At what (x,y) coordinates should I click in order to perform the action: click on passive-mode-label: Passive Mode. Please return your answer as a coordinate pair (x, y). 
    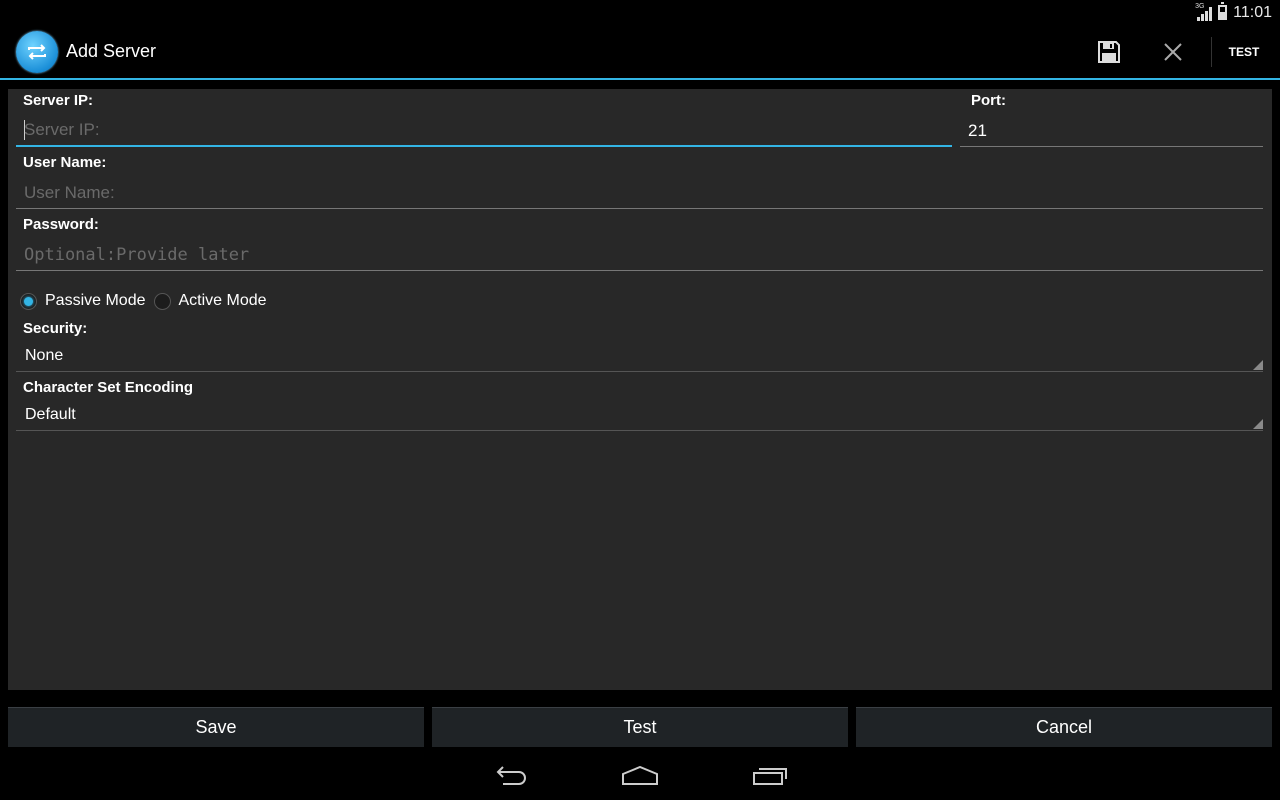
    Looking at the image, I should click on (95, 301).